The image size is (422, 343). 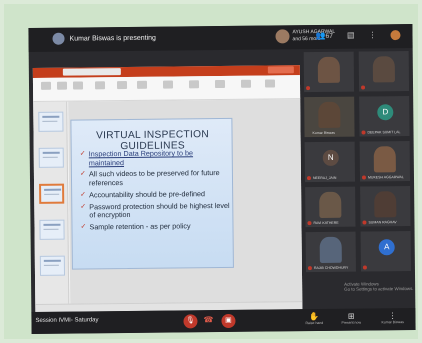 I want to click on end-call-icon: ☎, so click(x=208, y=319).